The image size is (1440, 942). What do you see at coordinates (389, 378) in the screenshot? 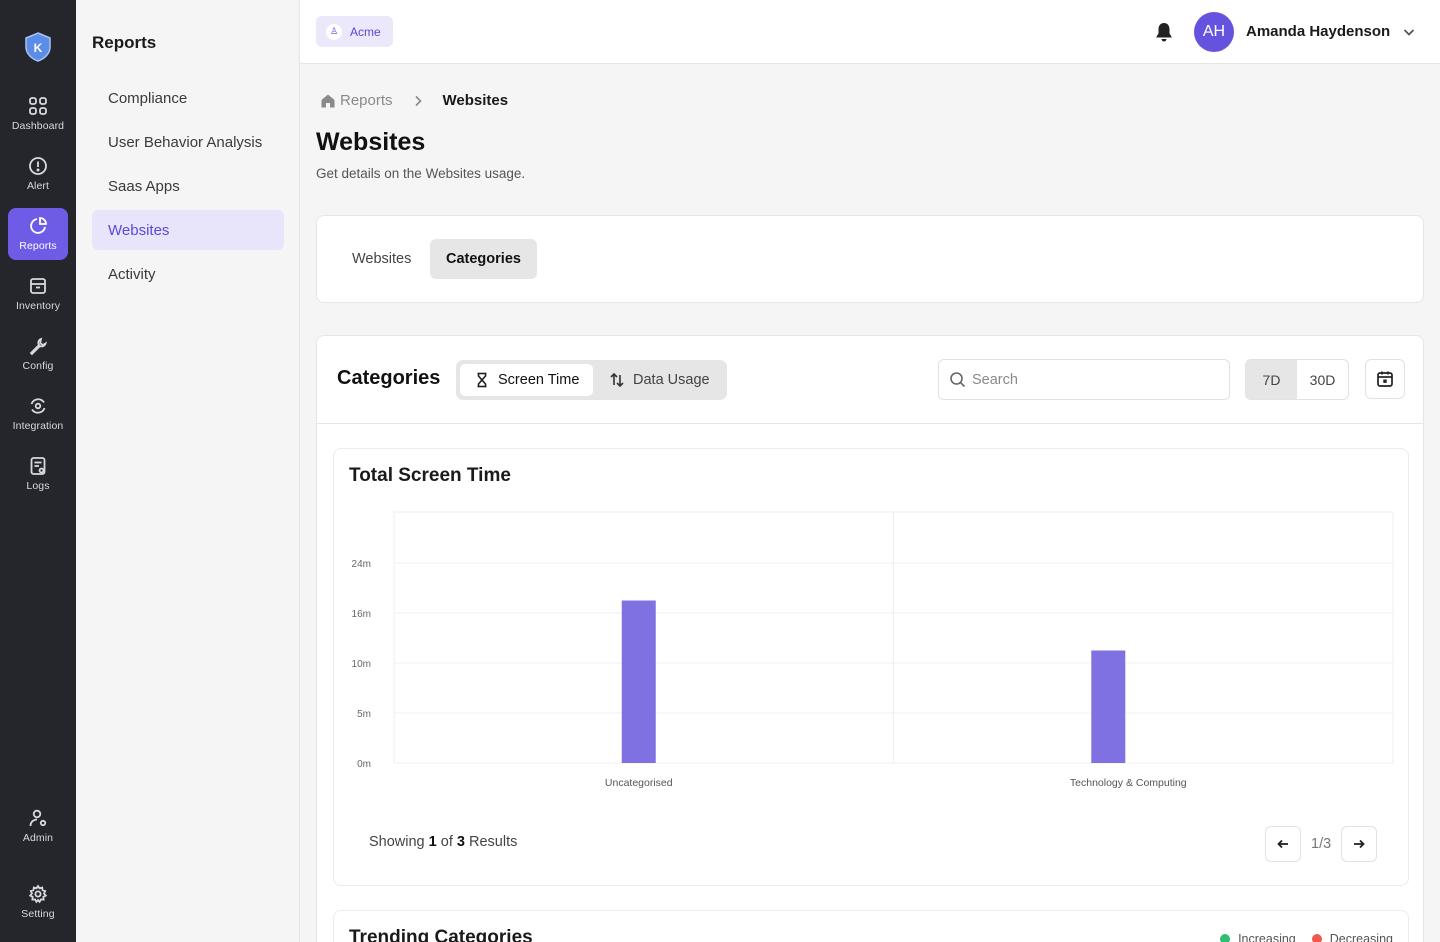
I see `panel-title: Categories` at bounding box center [389, 378].